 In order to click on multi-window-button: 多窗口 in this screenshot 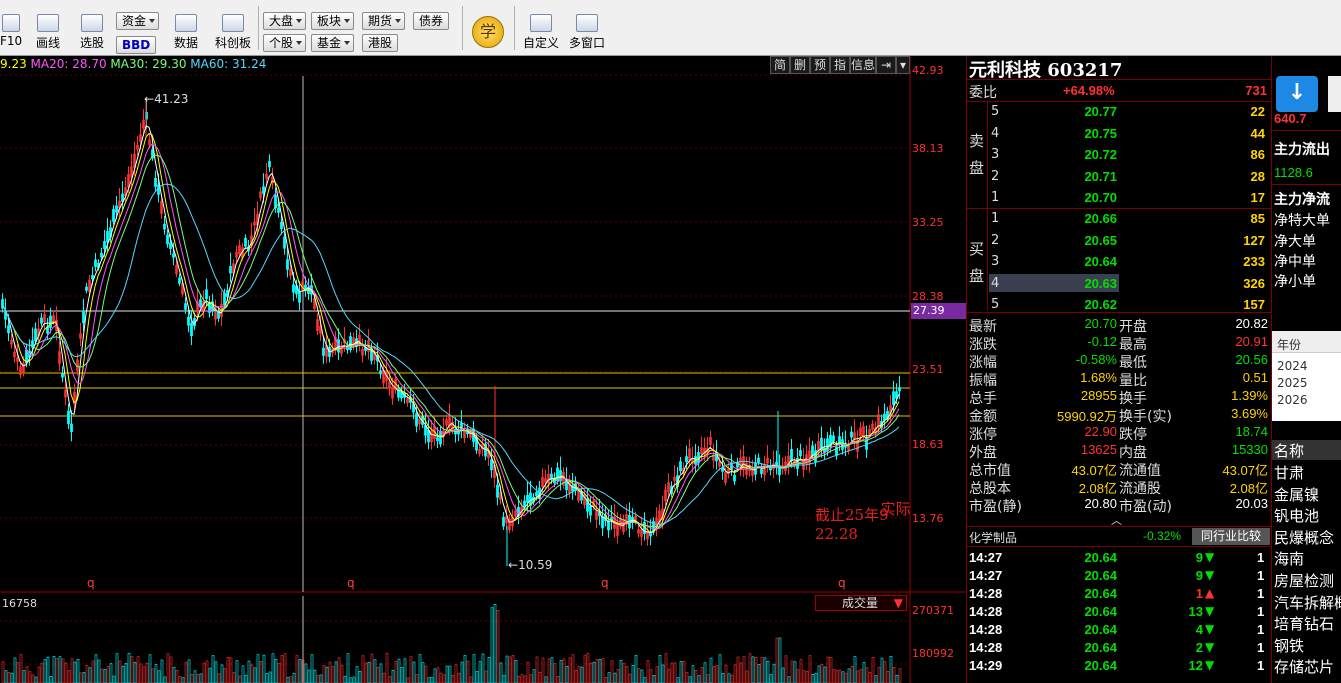, I will do `click(587, 32)`.